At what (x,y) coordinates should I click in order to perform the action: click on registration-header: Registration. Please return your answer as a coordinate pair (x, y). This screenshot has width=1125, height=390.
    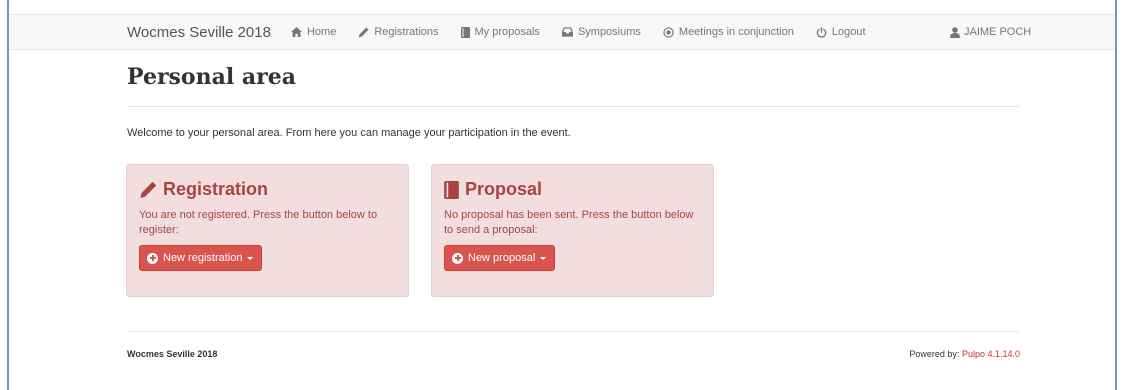
    Looking at the image, I should click on (203, 189).